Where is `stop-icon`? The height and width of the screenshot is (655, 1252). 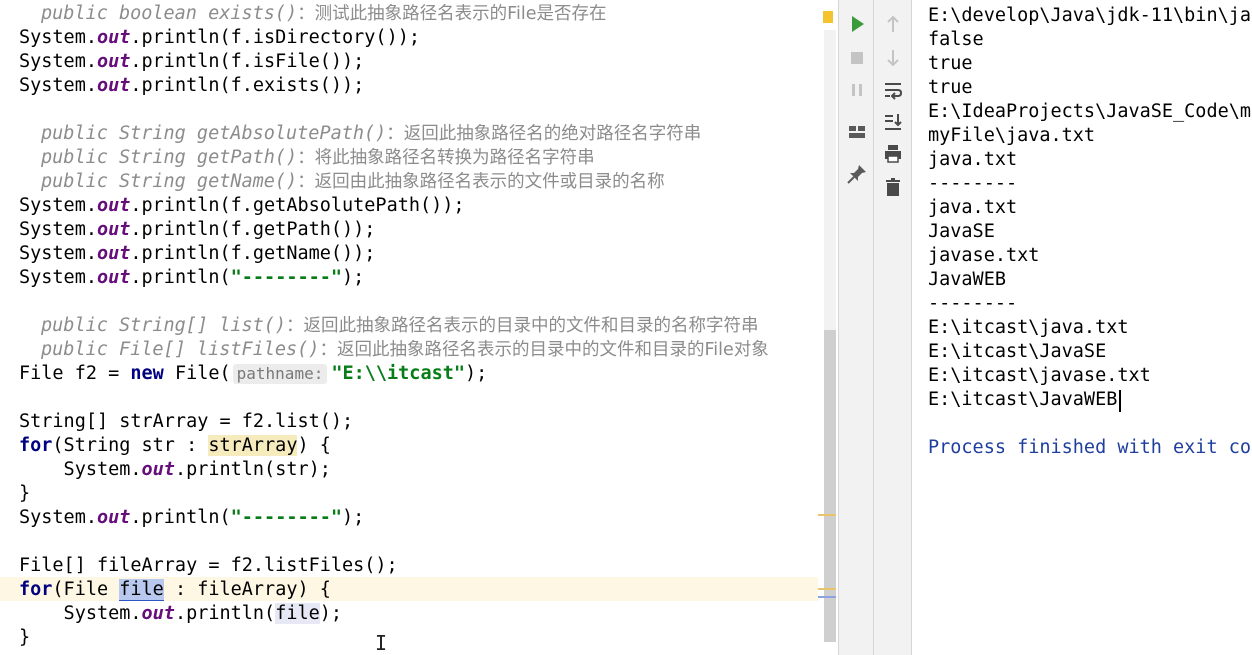 stop-icon is located at coordinates (857, 58).